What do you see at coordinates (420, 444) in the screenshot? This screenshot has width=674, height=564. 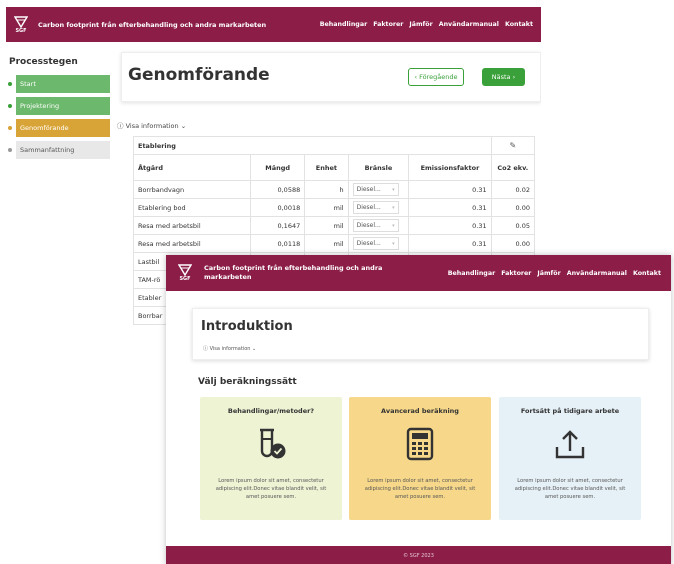 I see `calculator-icon` at bounding box center [420, 444].